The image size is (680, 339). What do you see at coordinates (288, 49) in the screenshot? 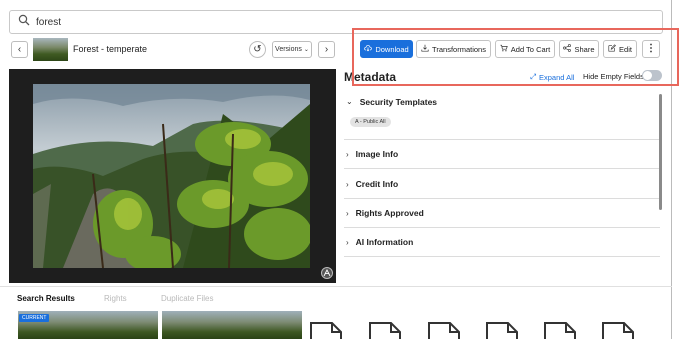
I see `versions-label: Versions` at bounding box center [288, 49].